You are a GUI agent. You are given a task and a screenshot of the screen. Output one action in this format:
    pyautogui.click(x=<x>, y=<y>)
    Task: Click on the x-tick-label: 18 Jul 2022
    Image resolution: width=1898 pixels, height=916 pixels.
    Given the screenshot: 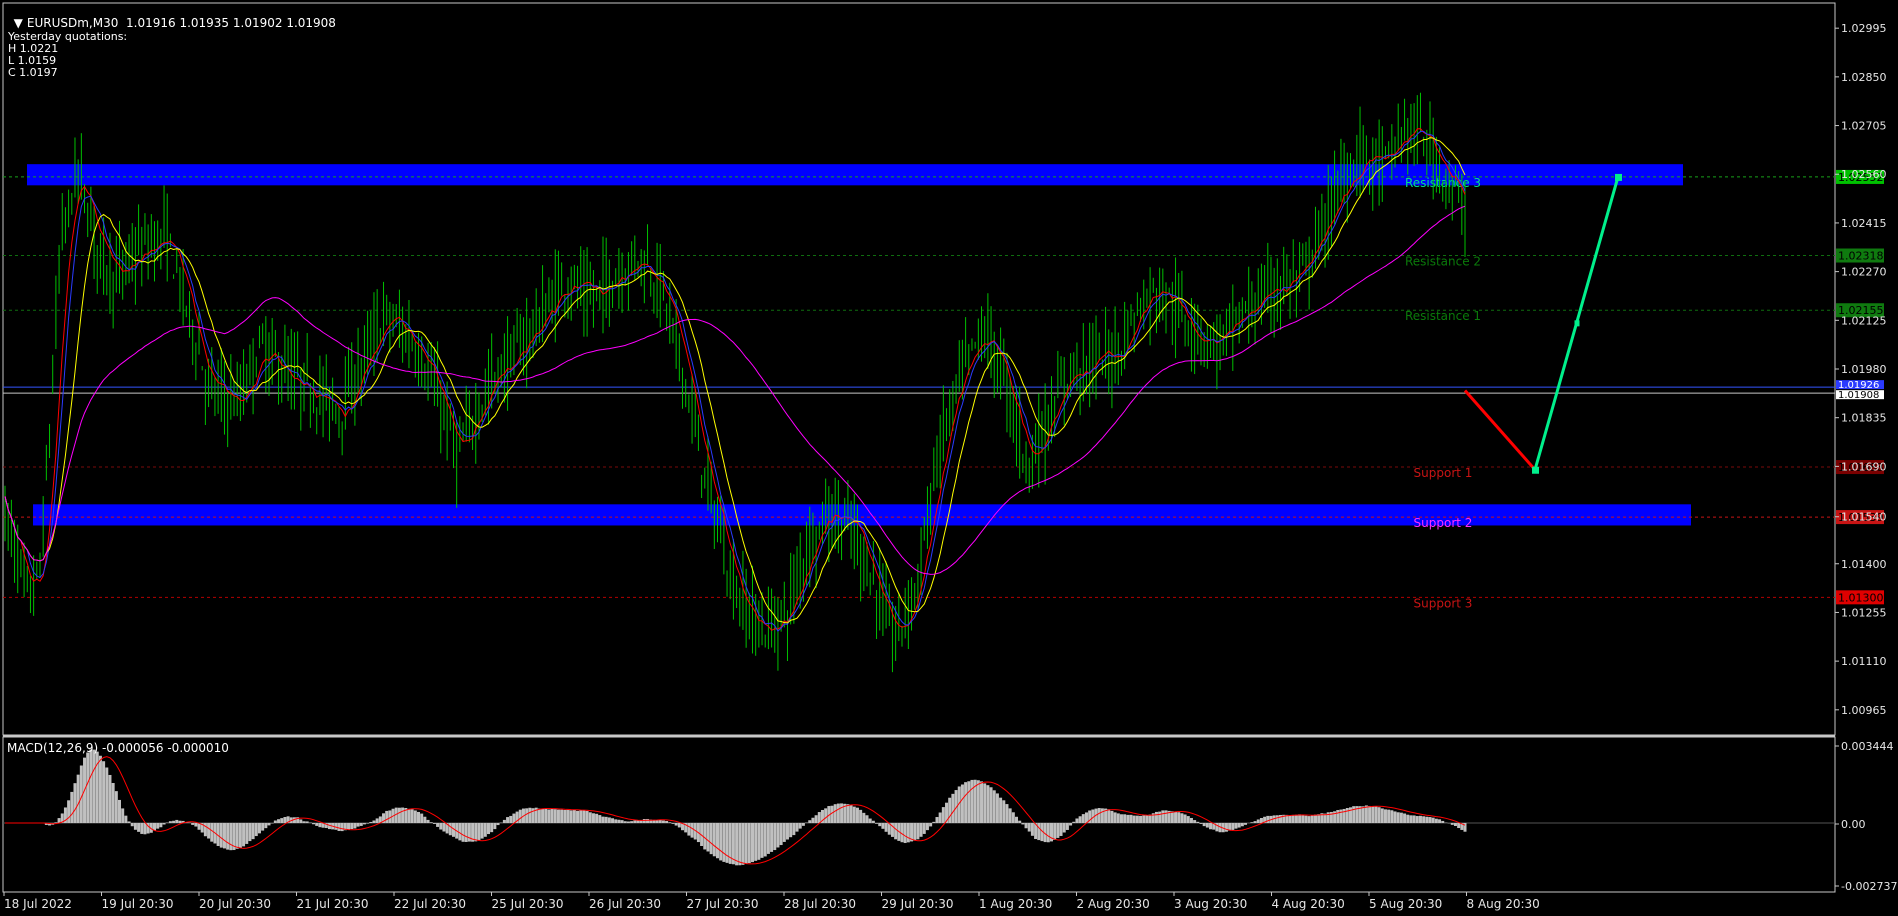 What is the action you would take?
    pyautogui.click(x=38, y=904)
    